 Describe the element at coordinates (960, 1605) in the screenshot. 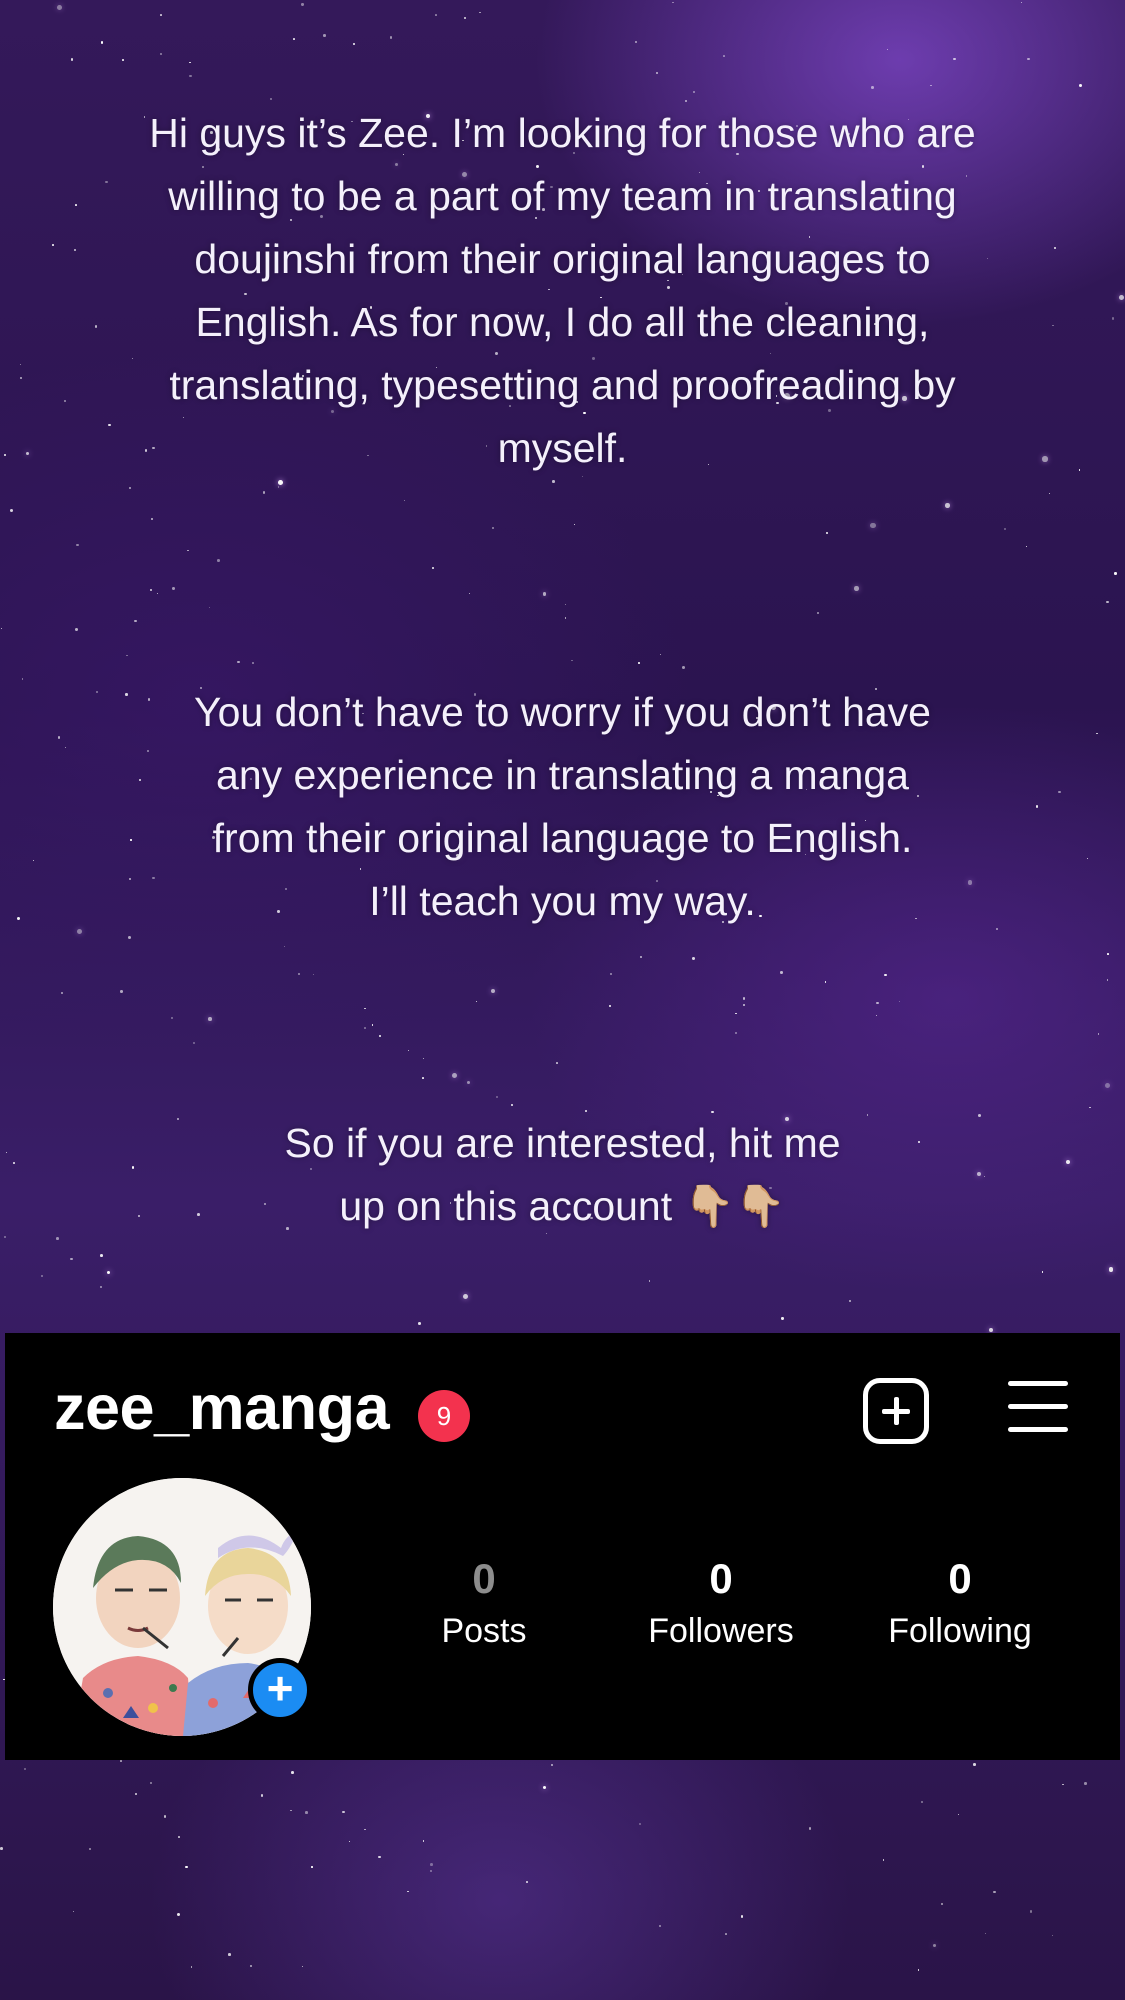

I see `following-stat: 0 Following` at that location.